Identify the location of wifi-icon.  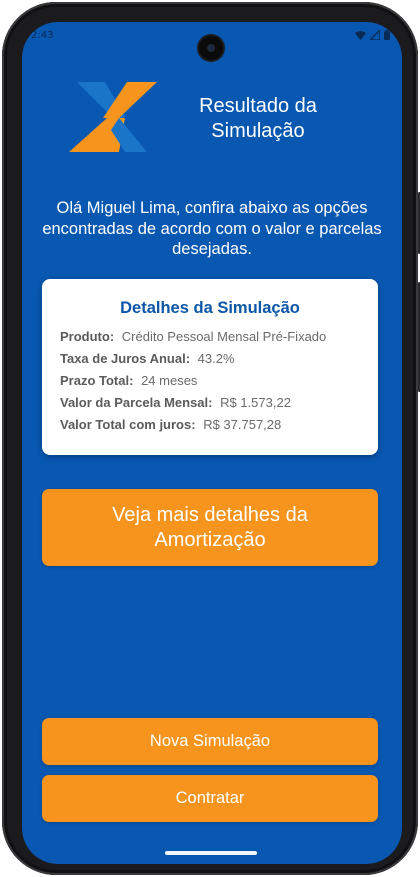
(360, 35).